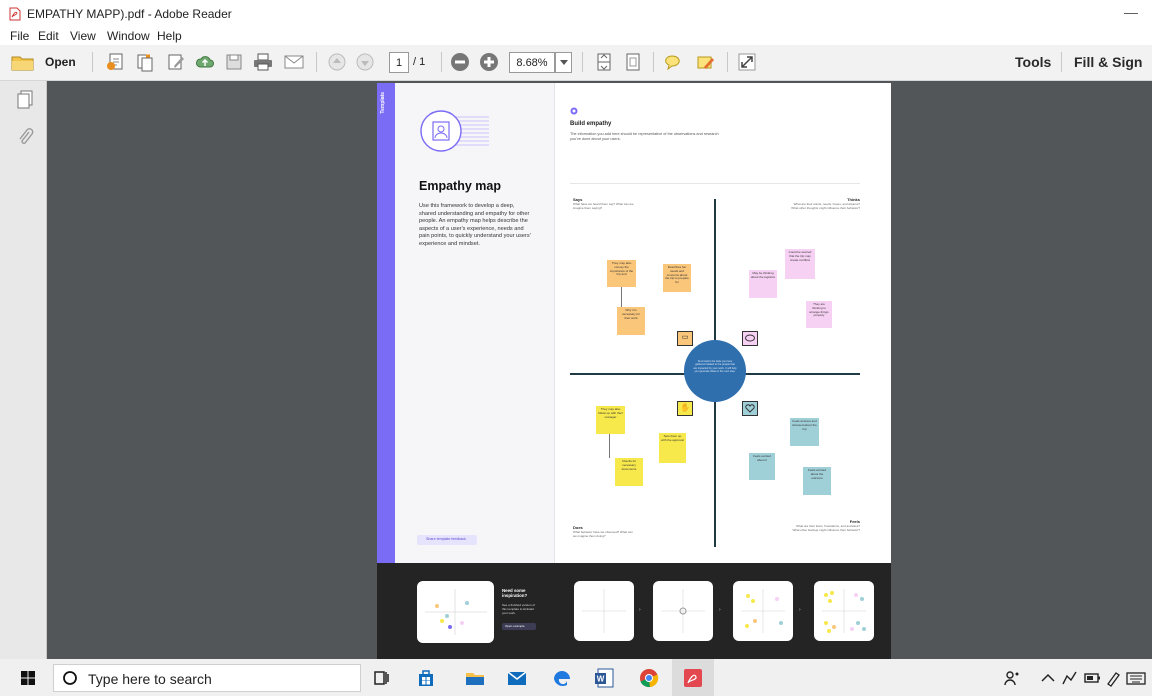  I want to click on title-bar: EMPATHY MAPP).pdf - Adobe Reader —, so click(576, 14).